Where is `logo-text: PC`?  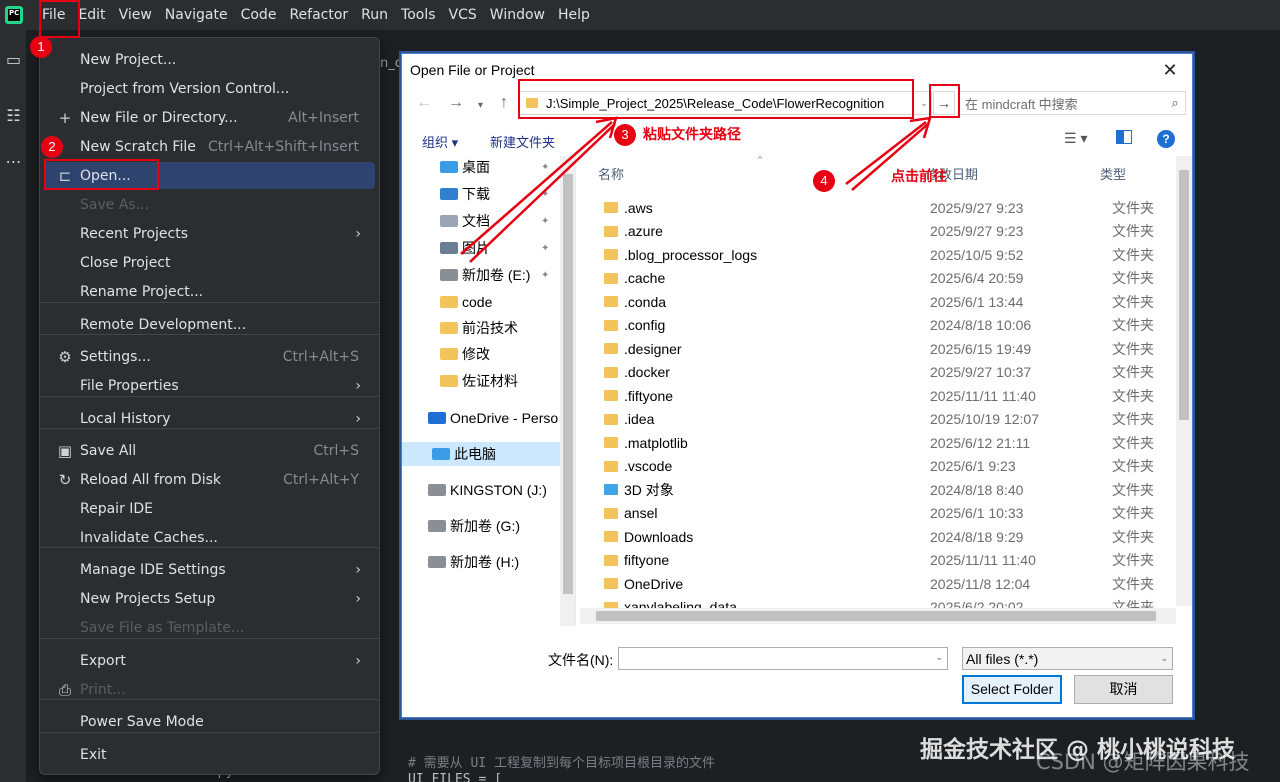 logo-text: PC is located at coordinates (14, 13).